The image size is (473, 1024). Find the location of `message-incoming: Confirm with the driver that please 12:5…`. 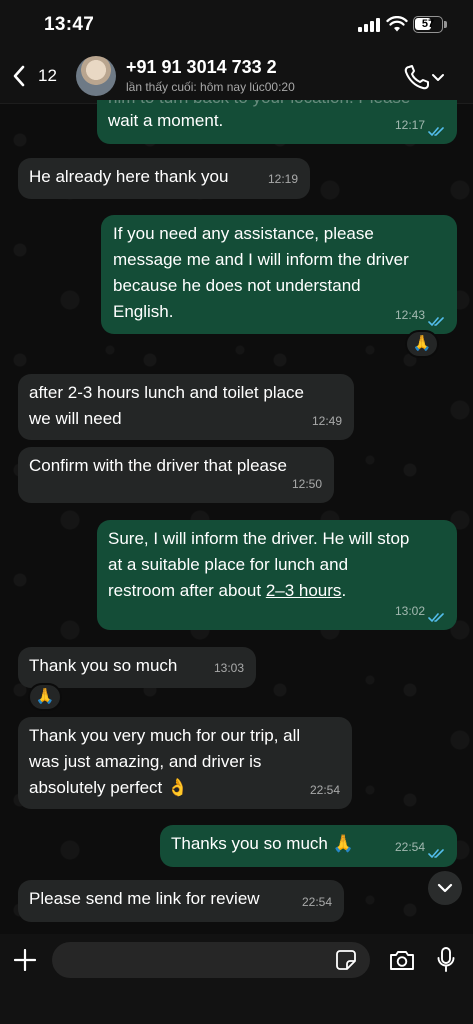

message-incoming: Confirm with the driver that please 12:5… is located at coordinates (176, 475).